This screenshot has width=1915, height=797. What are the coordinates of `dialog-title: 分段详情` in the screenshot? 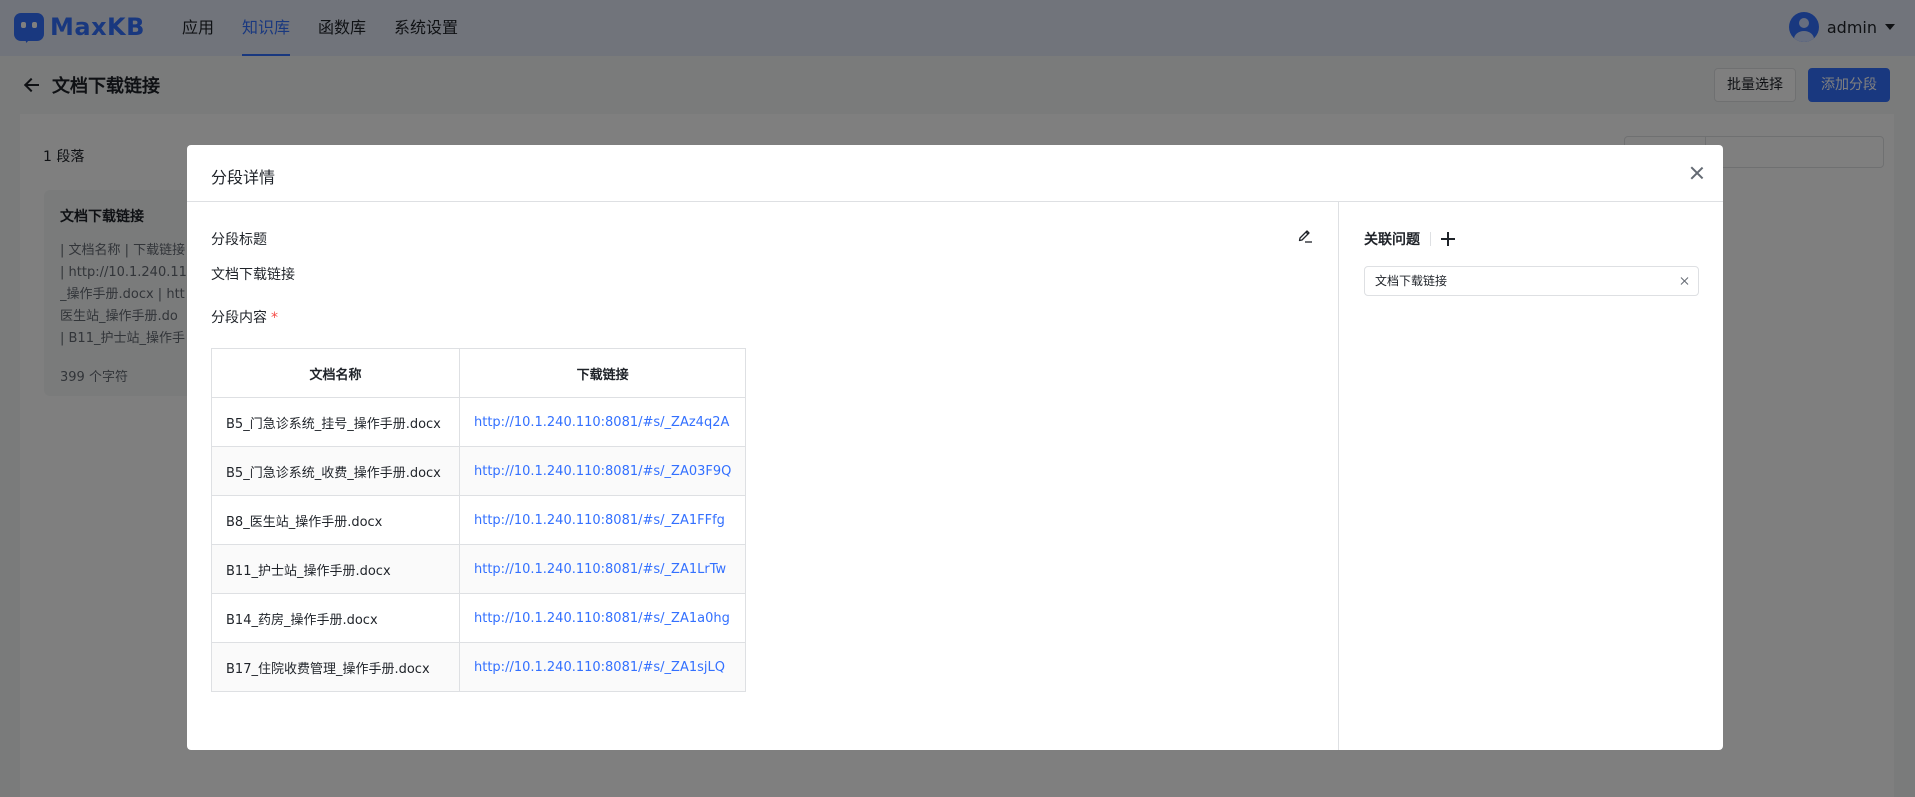 It's located at (243, 177).